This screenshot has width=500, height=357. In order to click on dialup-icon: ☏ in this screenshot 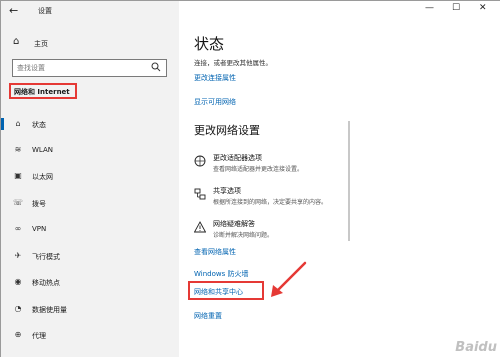, I will do `click(17, 202)`.